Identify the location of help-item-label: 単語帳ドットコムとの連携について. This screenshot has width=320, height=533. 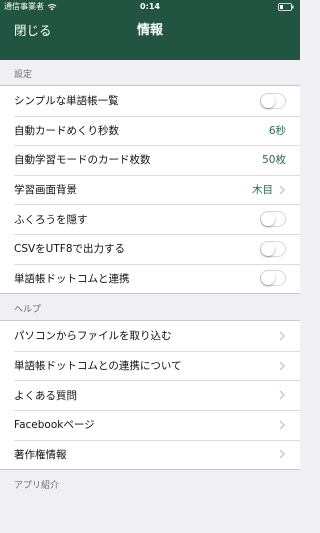
(98, 366).